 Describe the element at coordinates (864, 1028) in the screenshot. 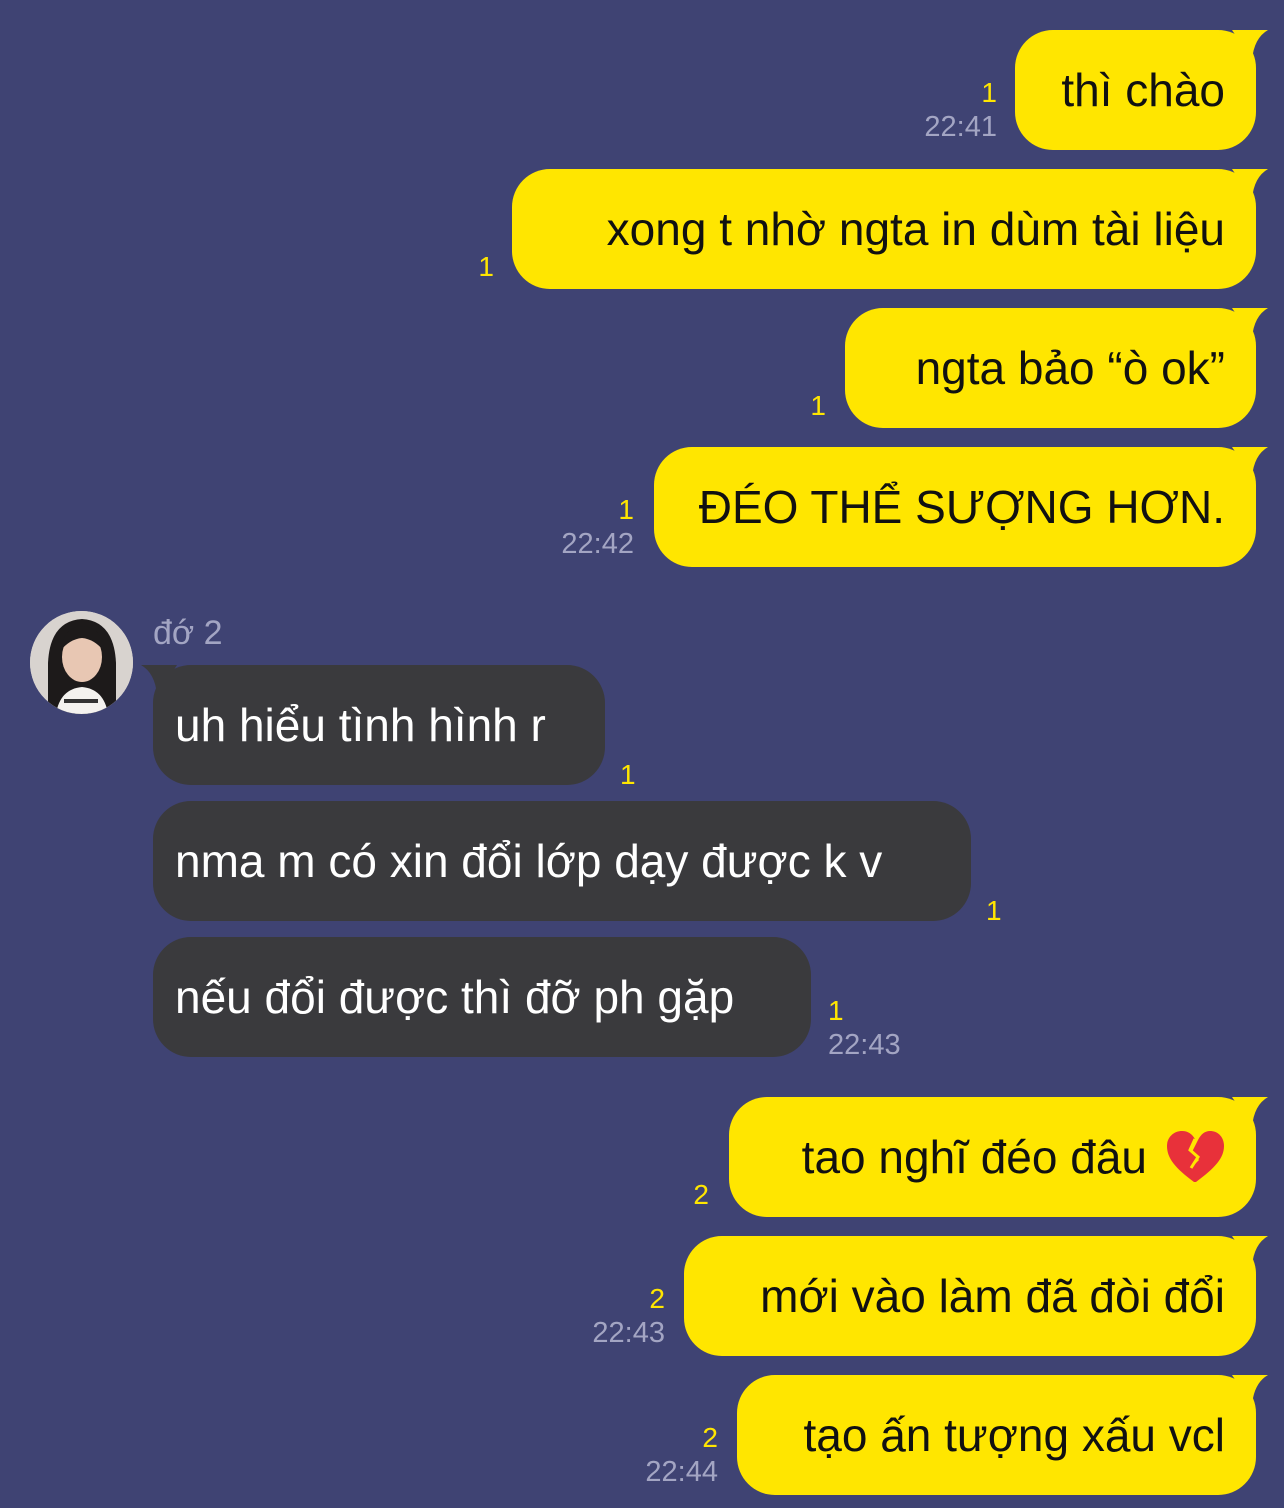

I see `message-meta: 1 22:43` at that location.